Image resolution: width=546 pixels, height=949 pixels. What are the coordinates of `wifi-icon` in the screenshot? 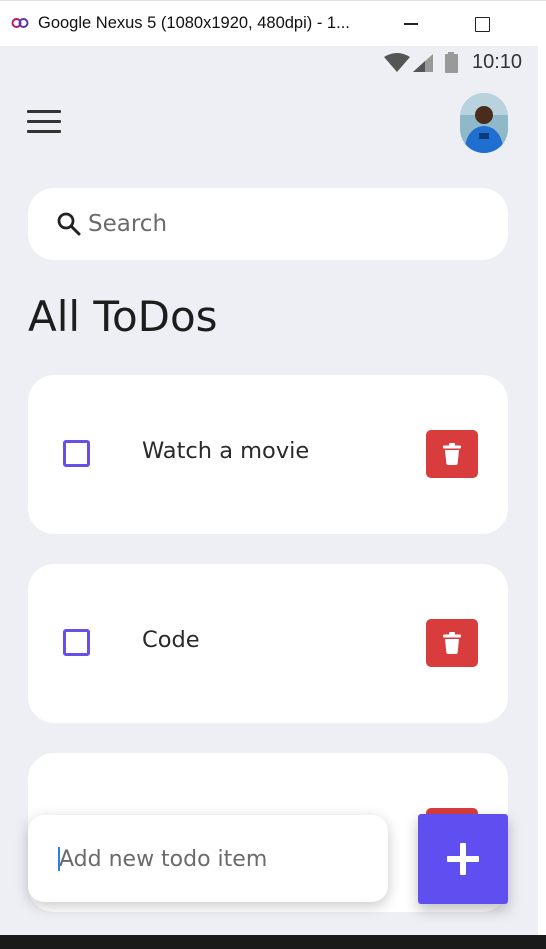 It's located at (397, 62).